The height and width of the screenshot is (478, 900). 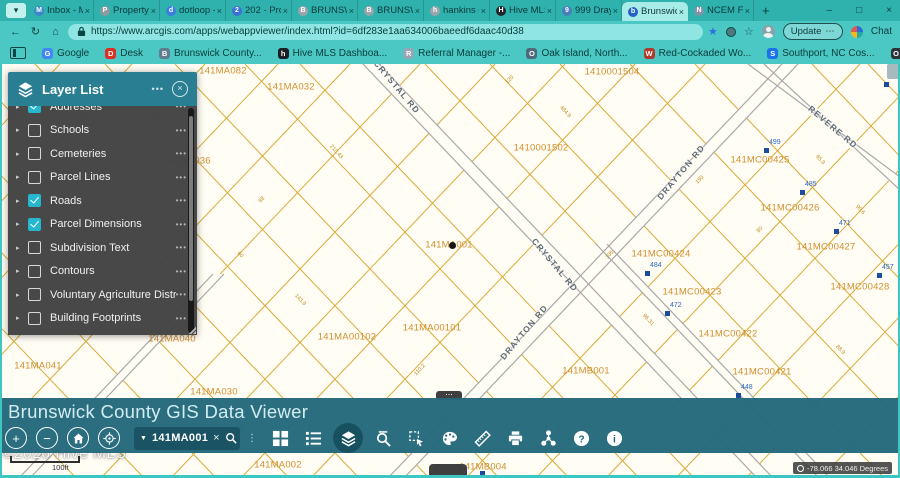 I want to click on scrollbar-thumb, so click(x=191, y=208).